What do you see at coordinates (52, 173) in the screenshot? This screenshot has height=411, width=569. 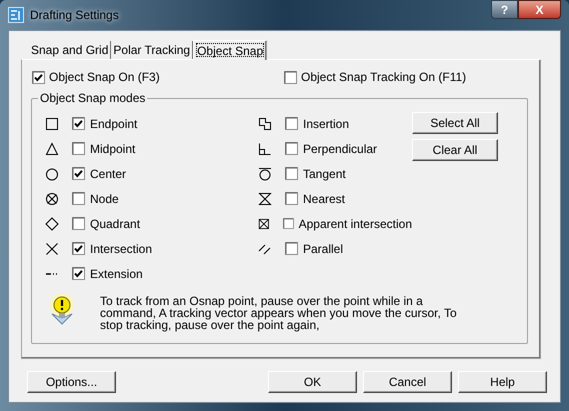 I see `circle-marker-icon` at bounding box center [52, 173].